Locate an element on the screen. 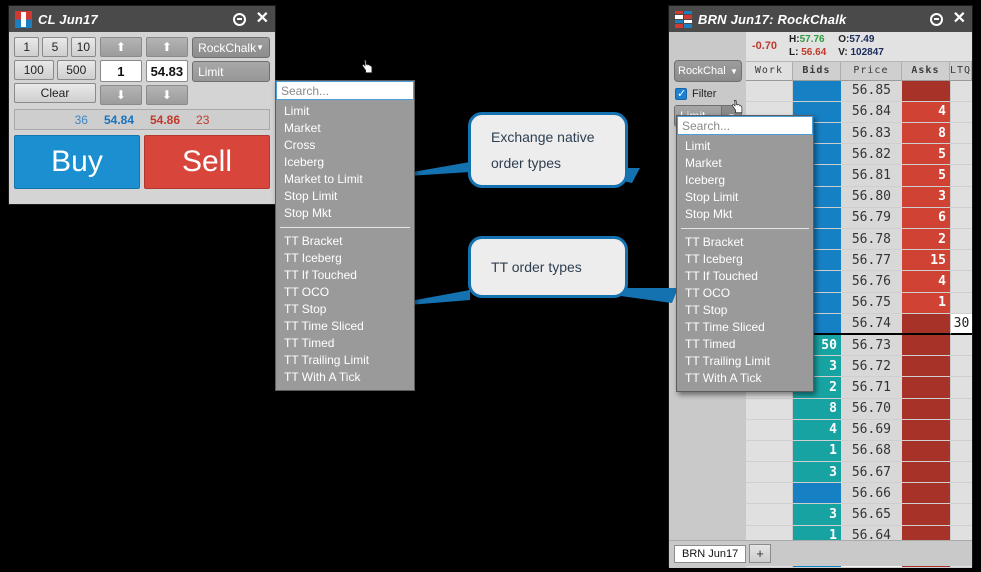  ladder-row: 1 56.68 is located at coordinates (858, 451).